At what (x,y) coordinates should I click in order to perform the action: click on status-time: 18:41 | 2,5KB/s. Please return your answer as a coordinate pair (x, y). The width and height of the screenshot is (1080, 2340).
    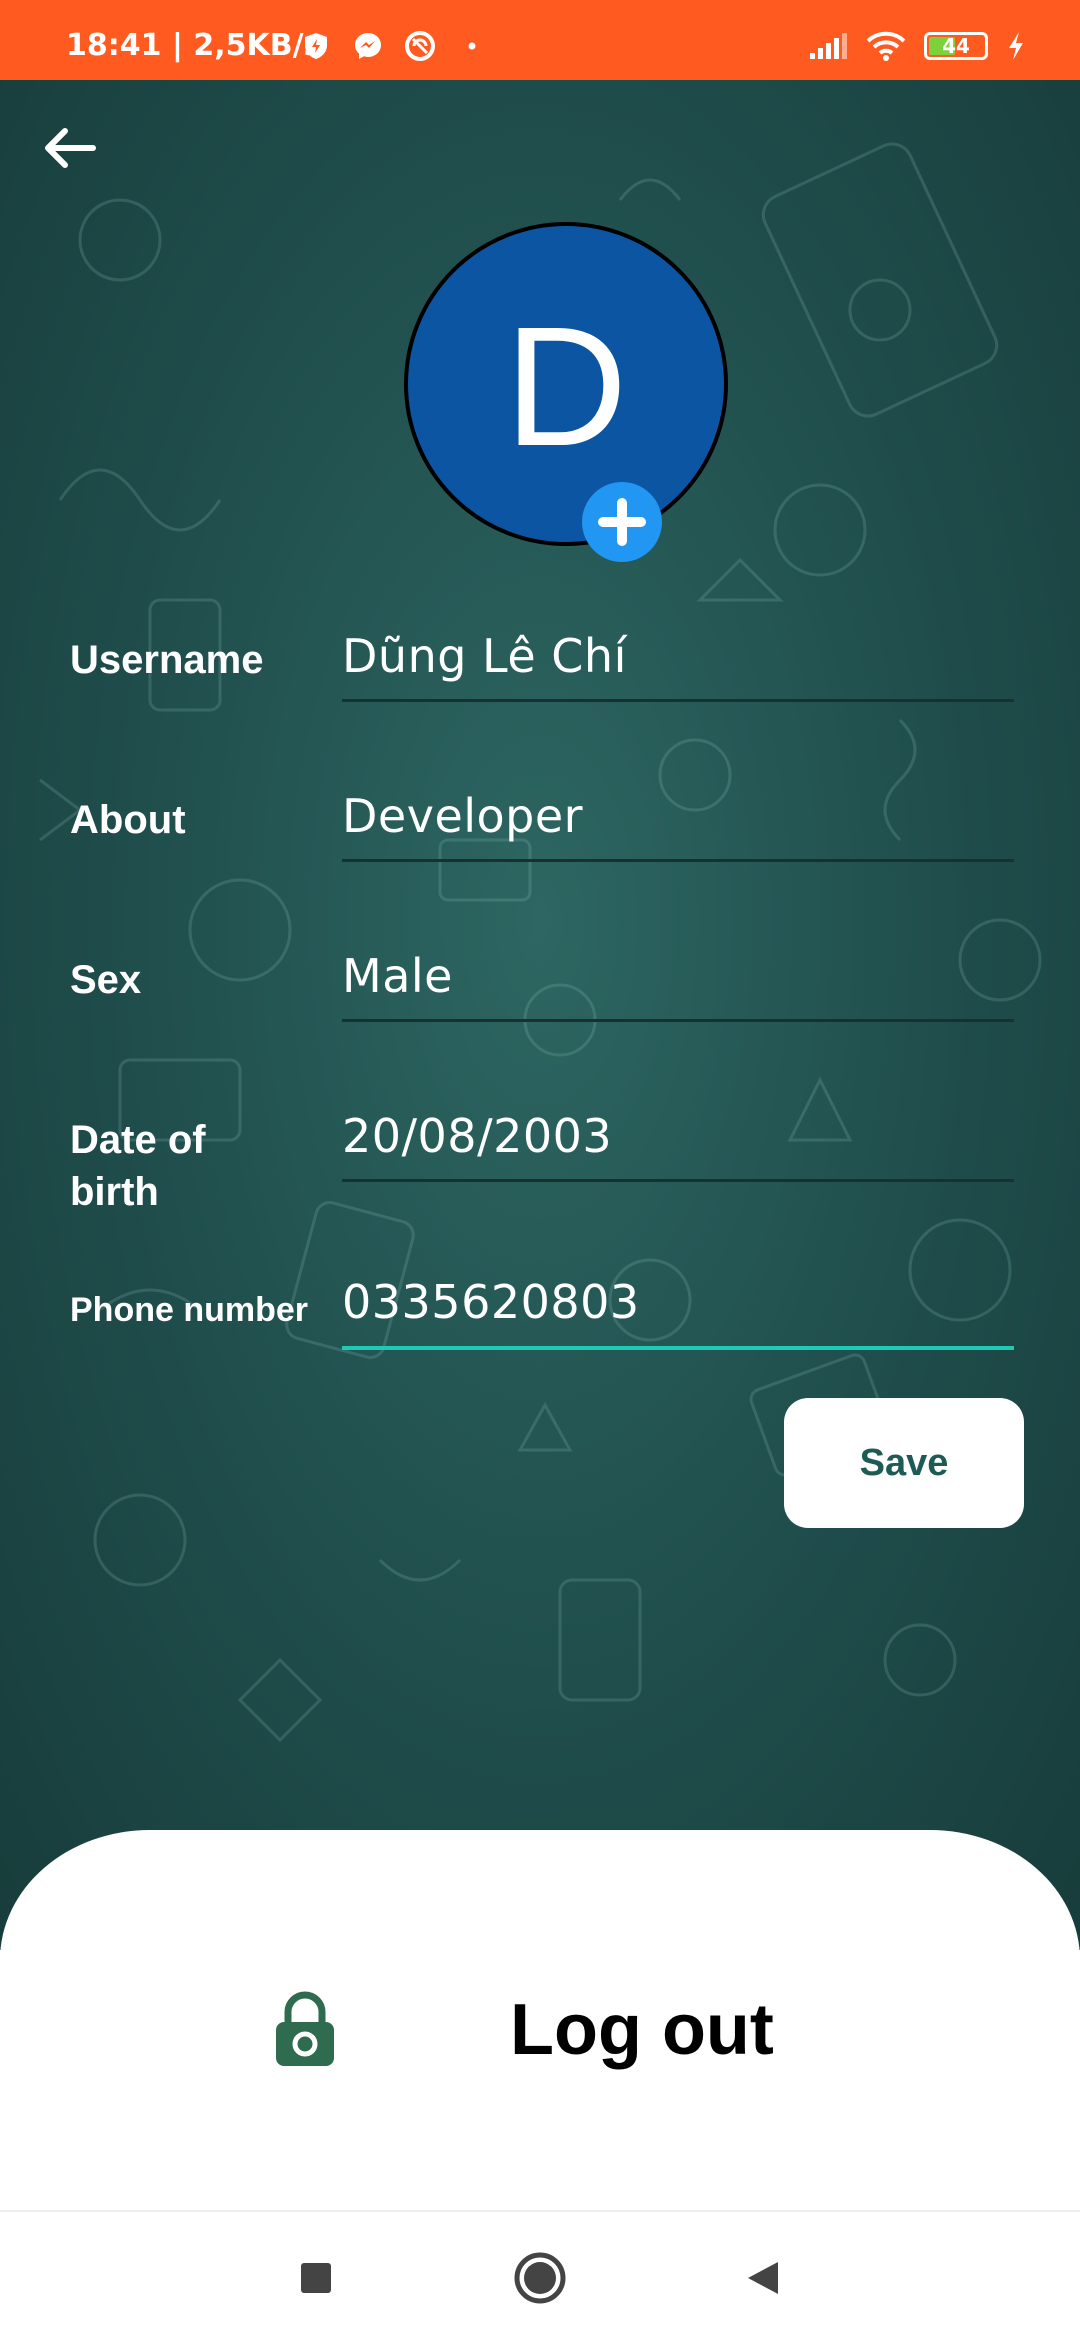
    Looking at the image, I should click on (193, 45).